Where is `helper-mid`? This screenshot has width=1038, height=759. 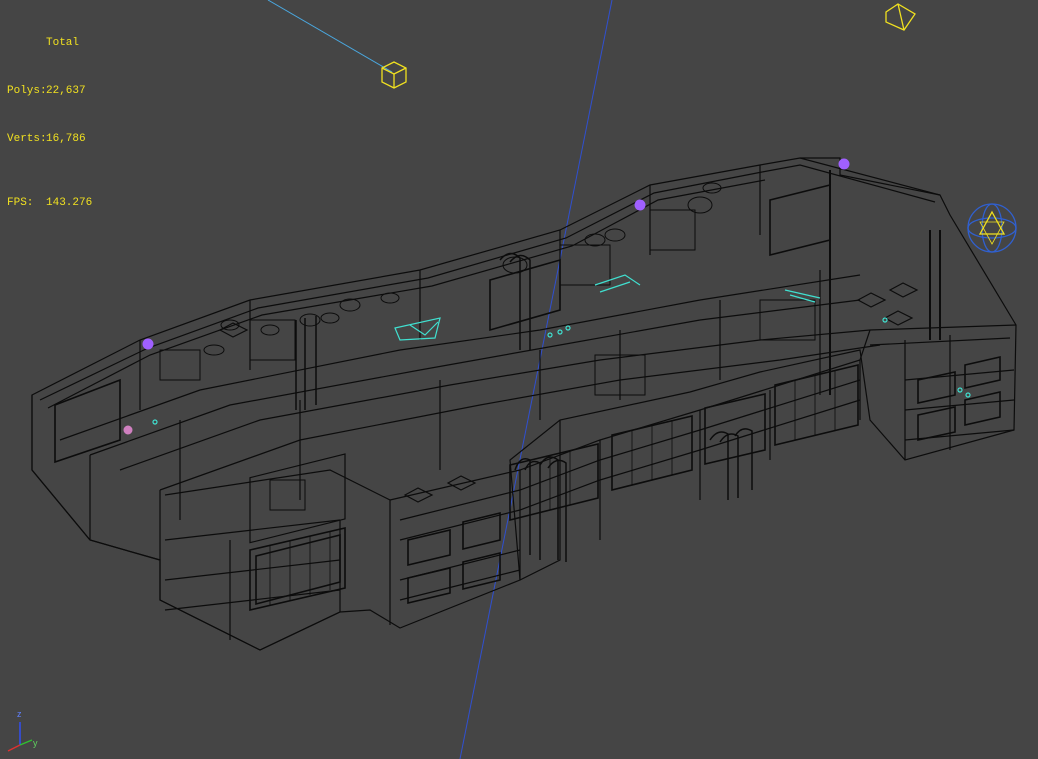
helper-mid is located at coordinates (640, 205).